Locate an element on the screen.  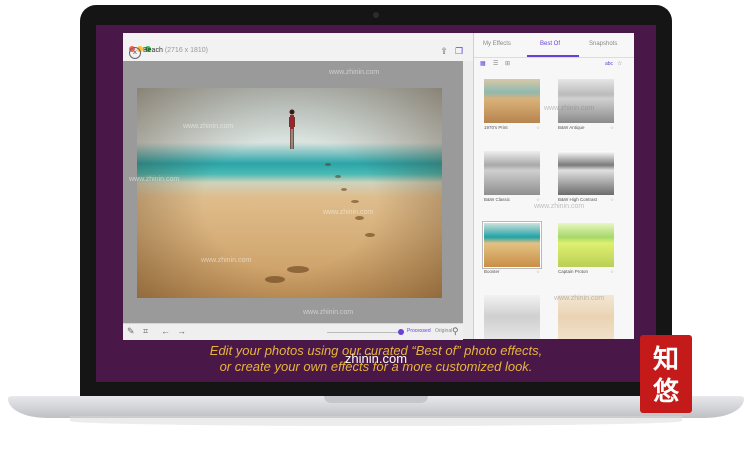
effect-tile: Captain Proton ☆ is located at coordinates (586, 249).